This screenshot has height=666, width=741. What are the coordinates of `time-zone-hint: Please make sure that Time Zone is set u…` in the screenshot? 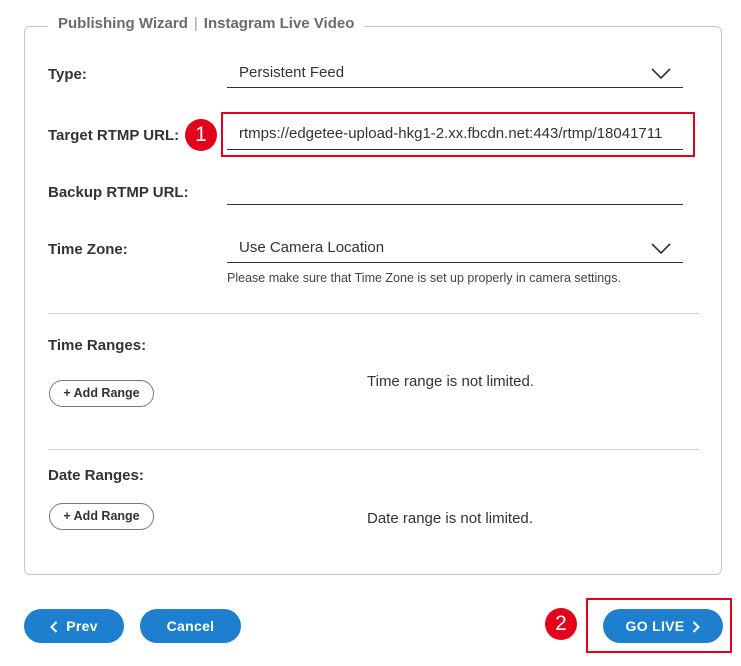 It's located at (424, 278).